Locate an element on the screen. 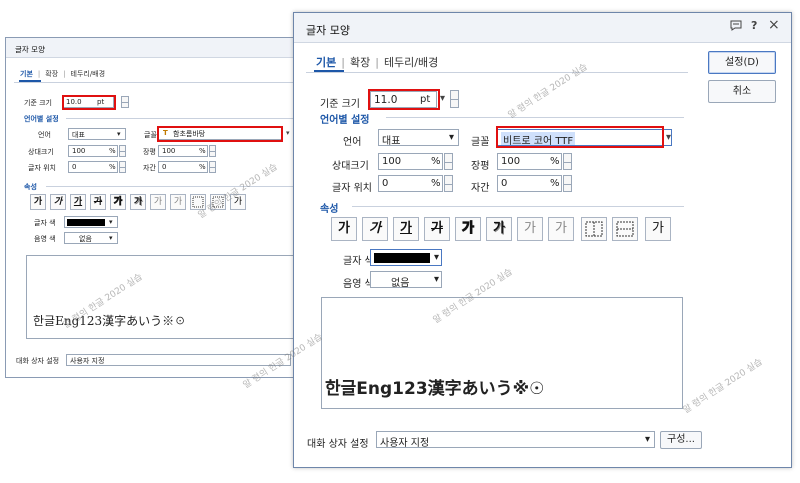  front-shade-select: 없음 ▾ is located at coordinates (406, 279).